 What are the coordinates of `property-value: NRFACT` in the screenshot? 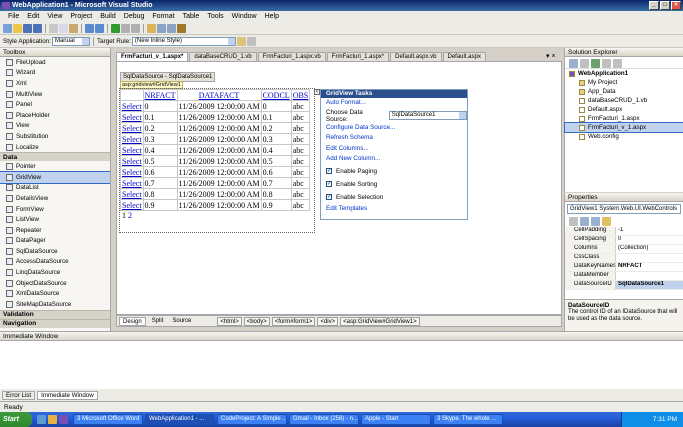 It's located at (649, 267).